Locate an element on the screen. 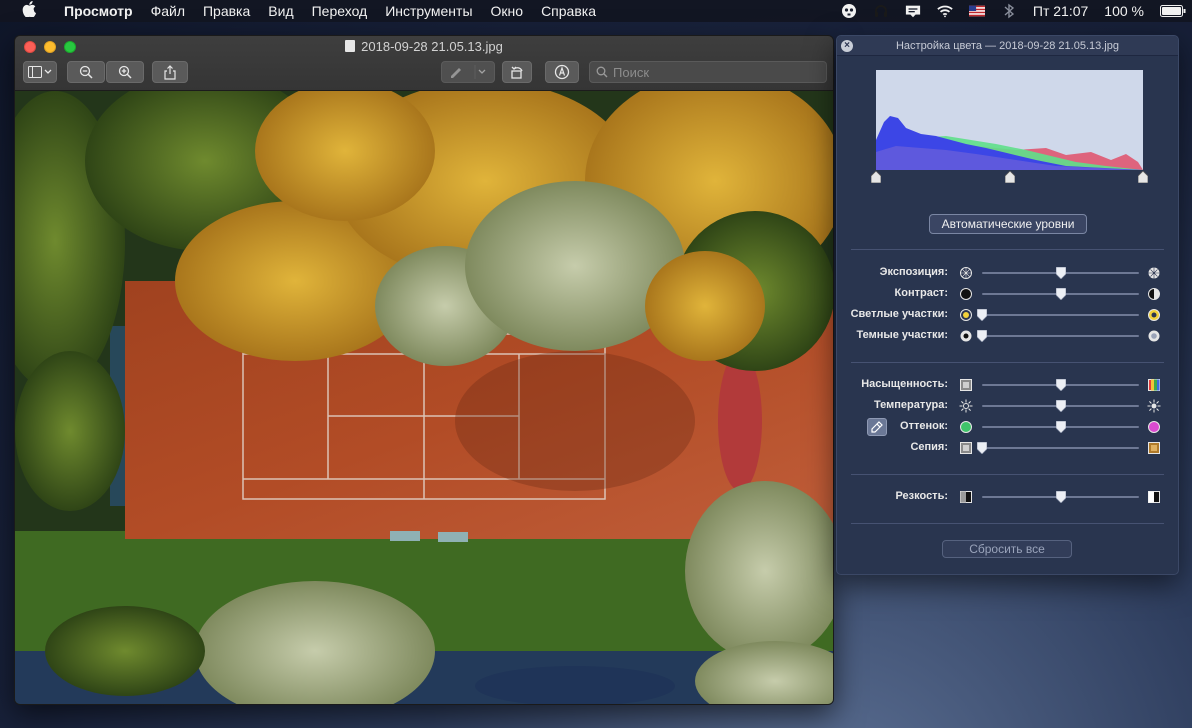 The image size is (1192, 728). sharpness-high-icon is located at coordinates (1154, 497).